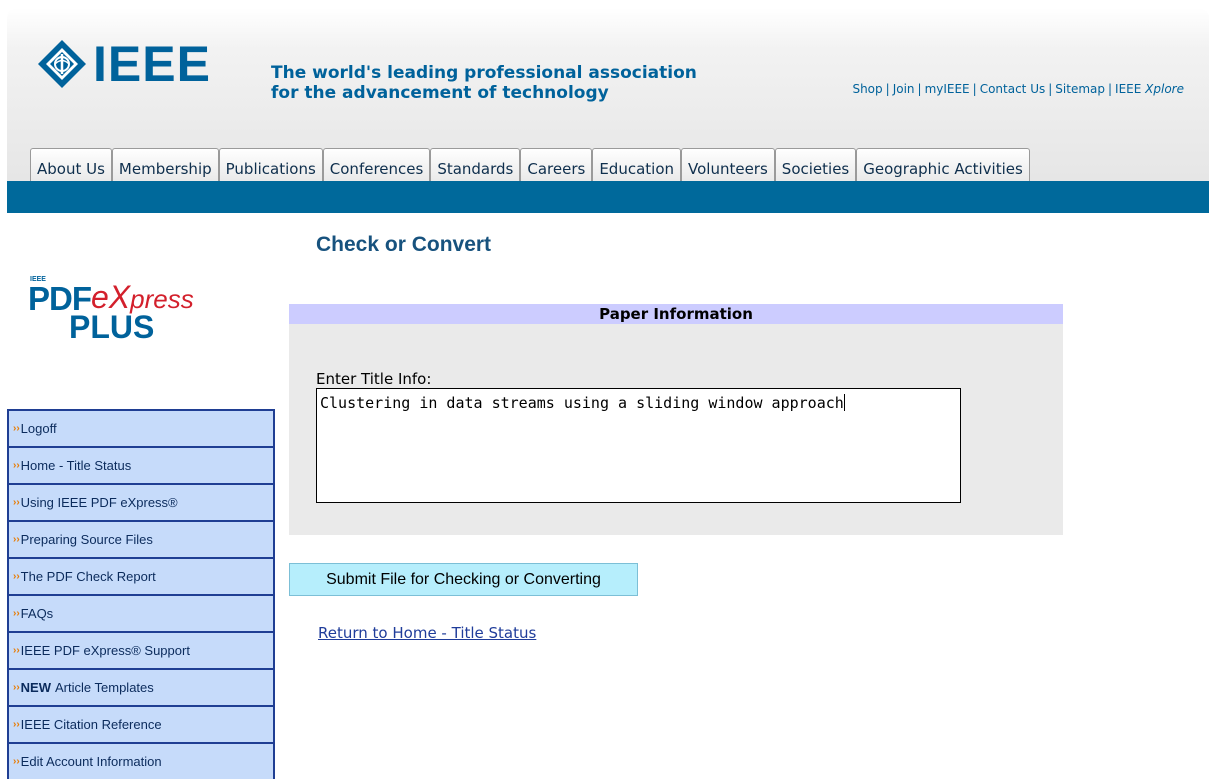  I want to click on join-link: Join, so click(904, 89).